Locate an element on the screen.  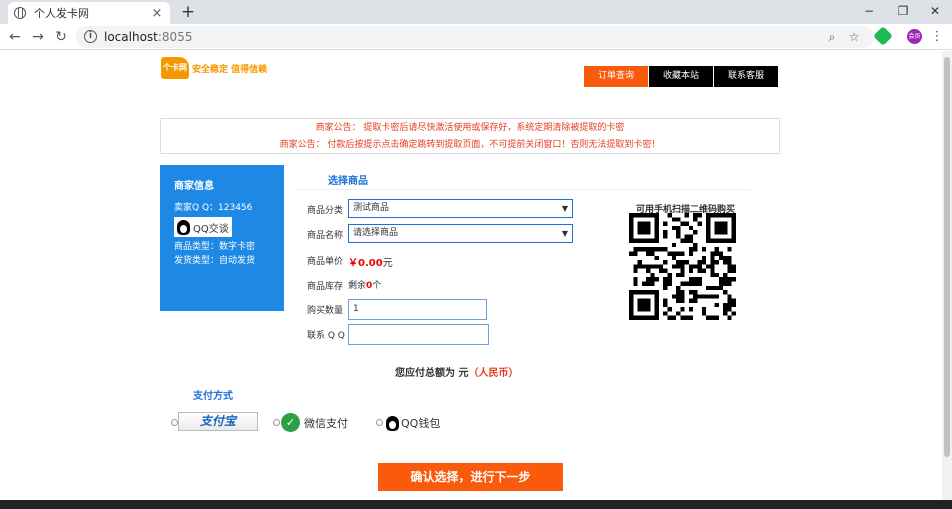
price-label: 商品单价 is located at coordinates (325, 262).